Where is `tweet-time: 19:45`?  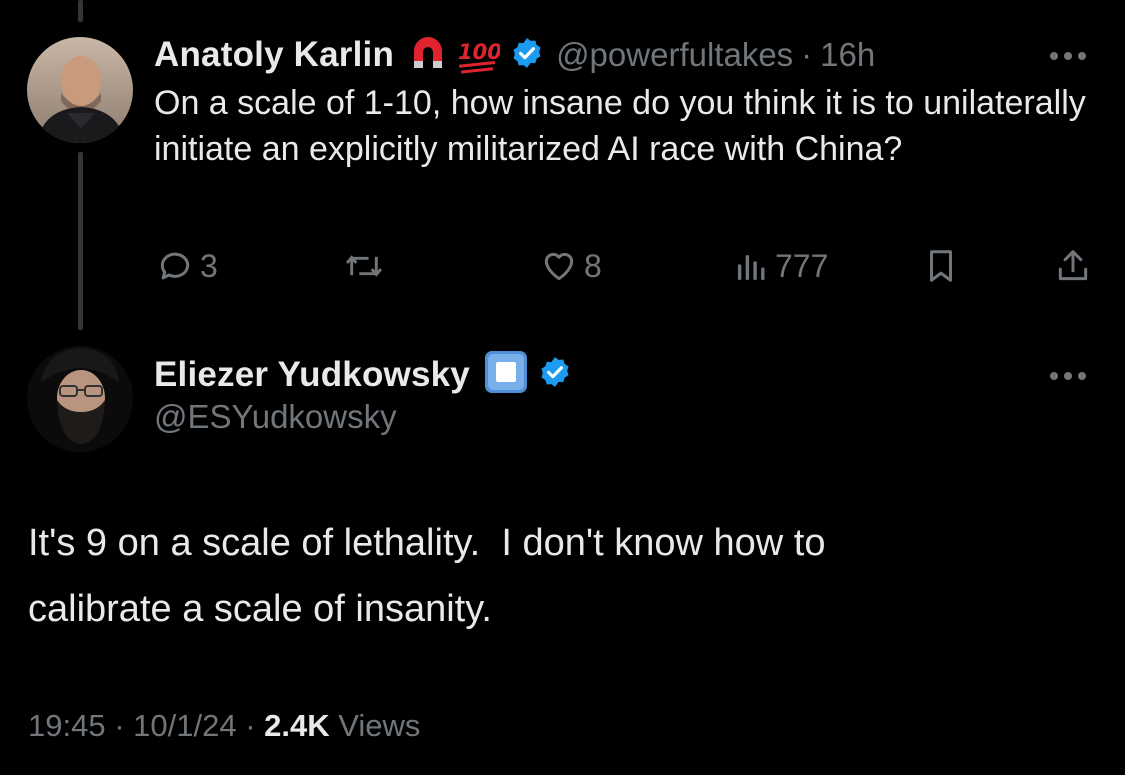
tweet-time: 19:45 is located at coordinates (67, 725).